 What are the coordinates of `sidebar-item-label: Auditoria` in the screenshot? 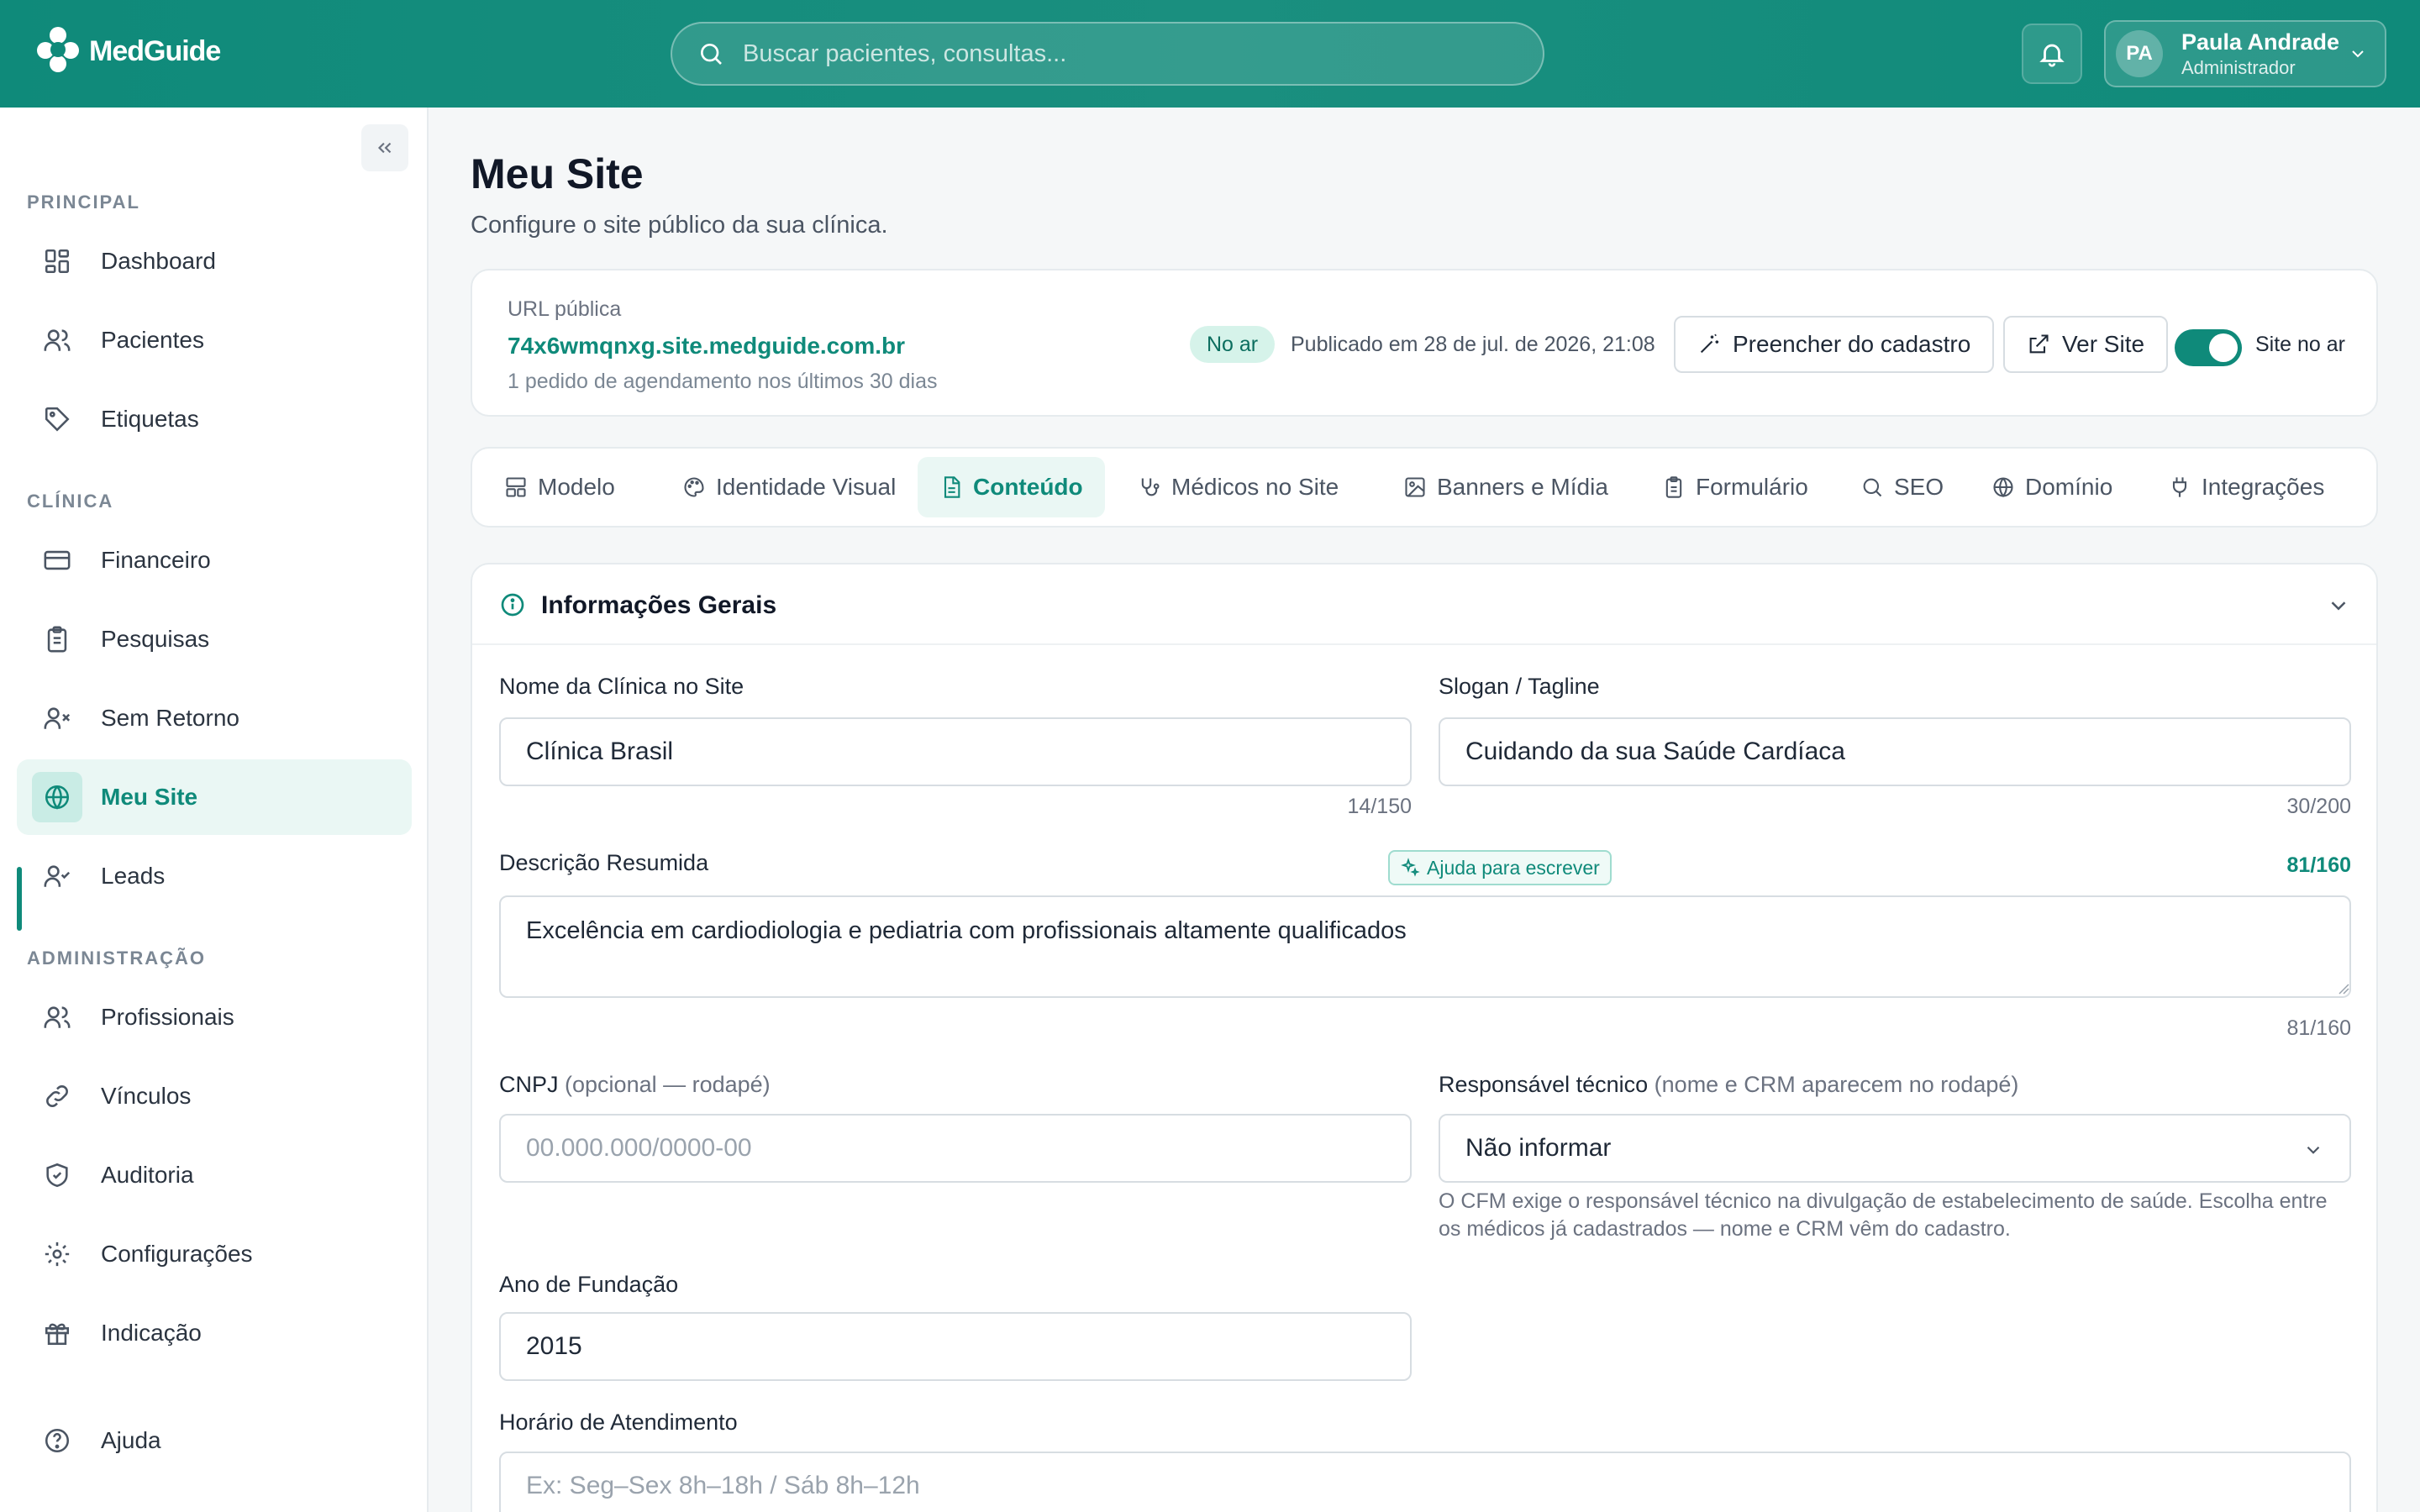 It's located at (147, 1175).